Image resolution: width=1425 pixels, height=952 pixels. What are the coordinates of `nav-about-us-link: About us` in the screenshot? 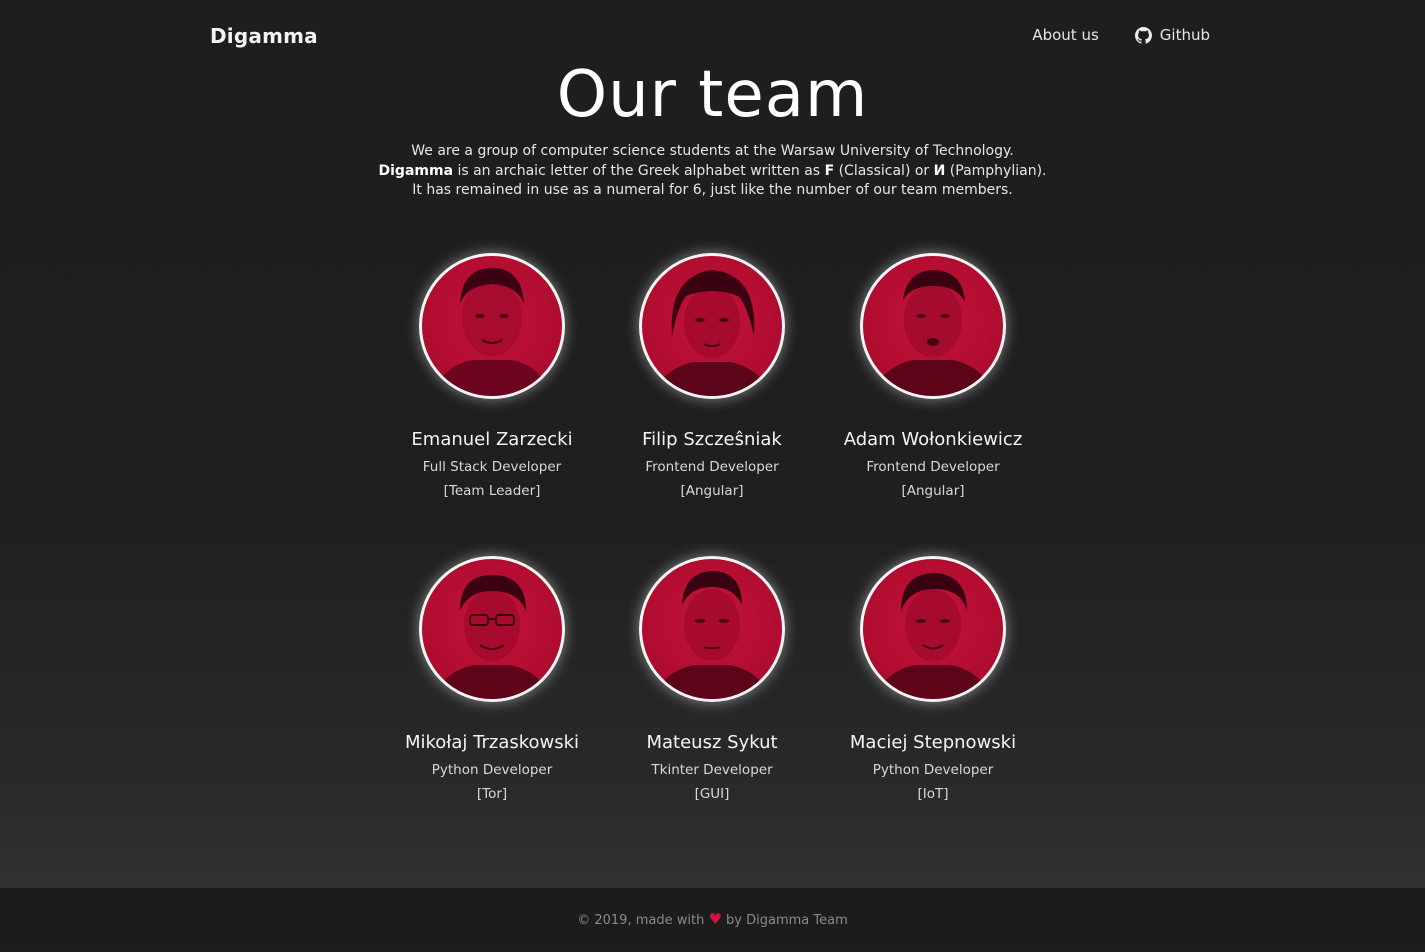 It's located at (1065, 35).